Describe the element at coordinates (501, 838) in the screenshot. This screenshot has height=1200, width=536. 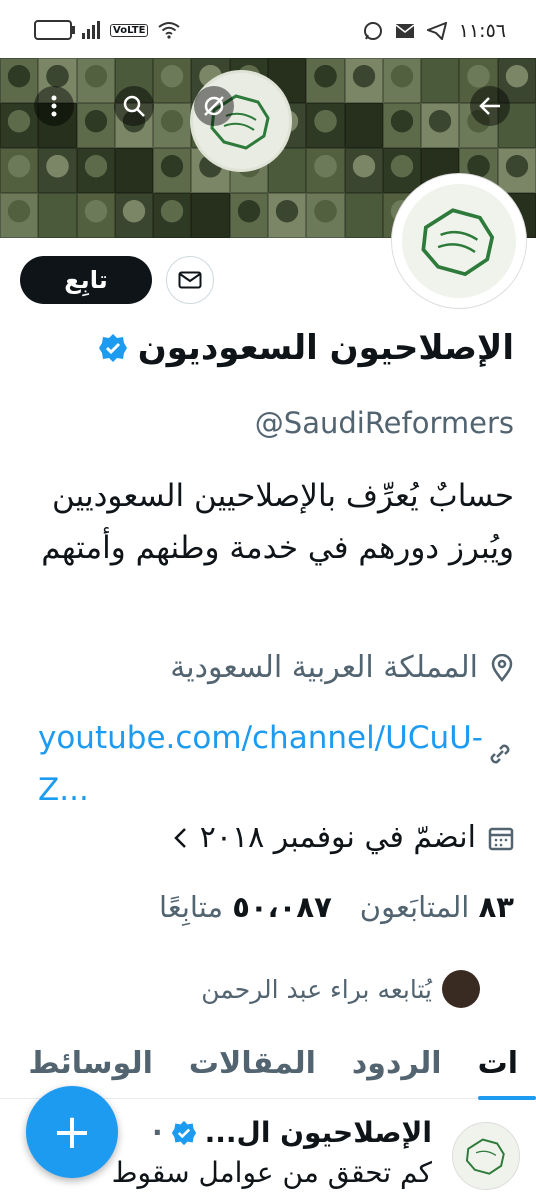
I see `calendar-icon` at that location.